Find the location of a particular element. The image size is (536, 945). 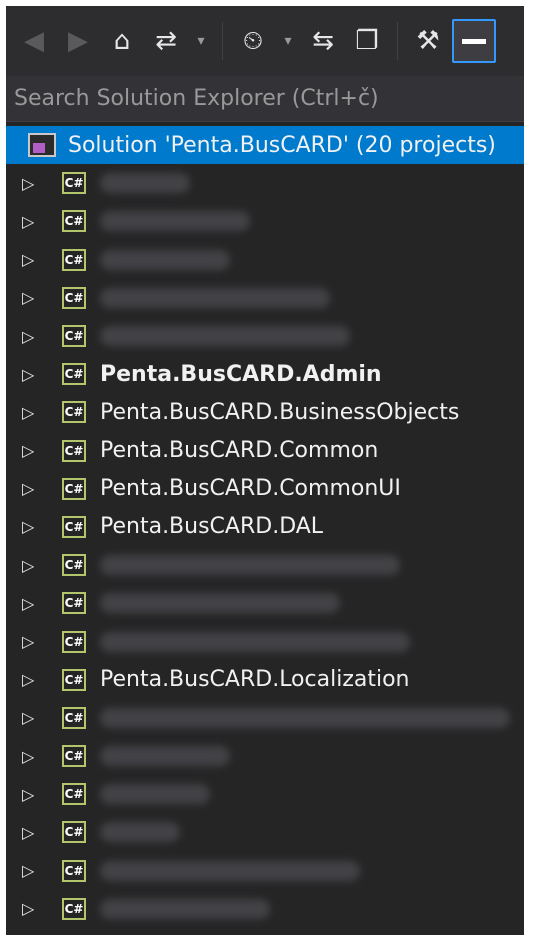

sync-button: ⇄ is located at coordinates (166, 41).